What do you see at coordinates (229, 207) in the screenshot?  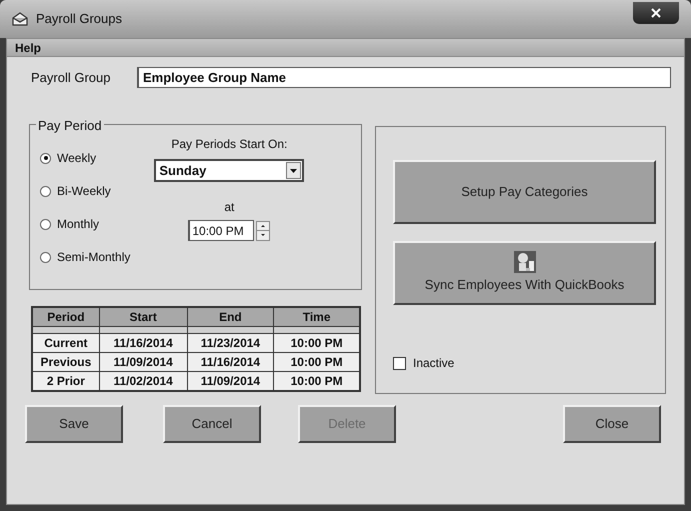 I see `at-label: at` at bounding box center [229, 207].